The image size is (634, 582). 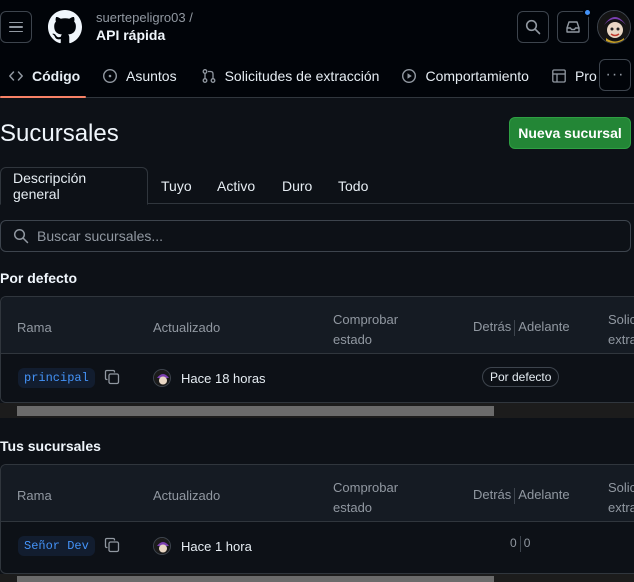 I want to click on subtab-all: Todo, so click(x=353, y=185).